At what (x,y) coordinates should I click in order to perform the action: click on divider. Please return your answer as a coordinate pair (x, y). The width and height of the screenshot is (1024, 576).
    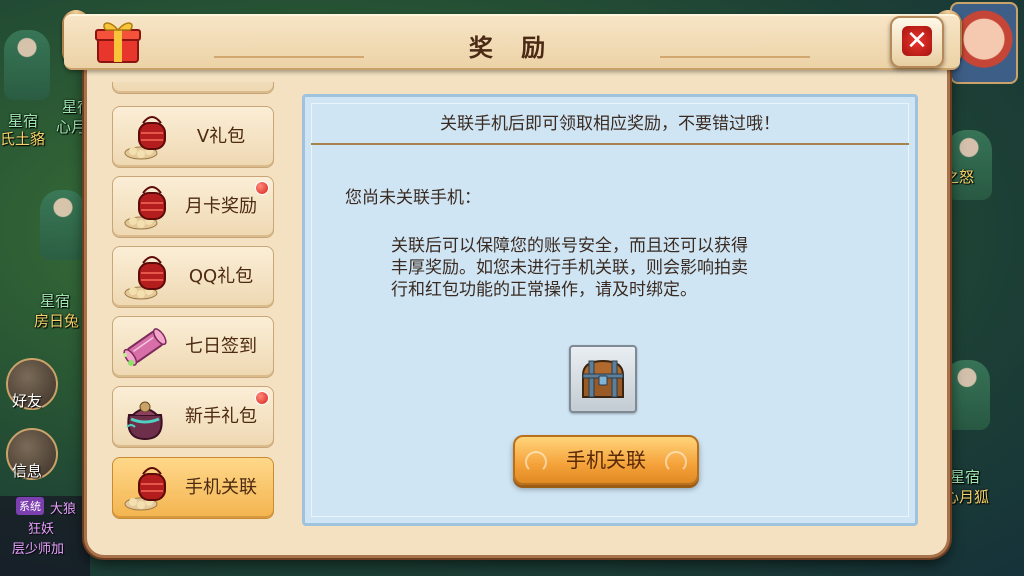
    Looking at the image, I should click on (610, 144).